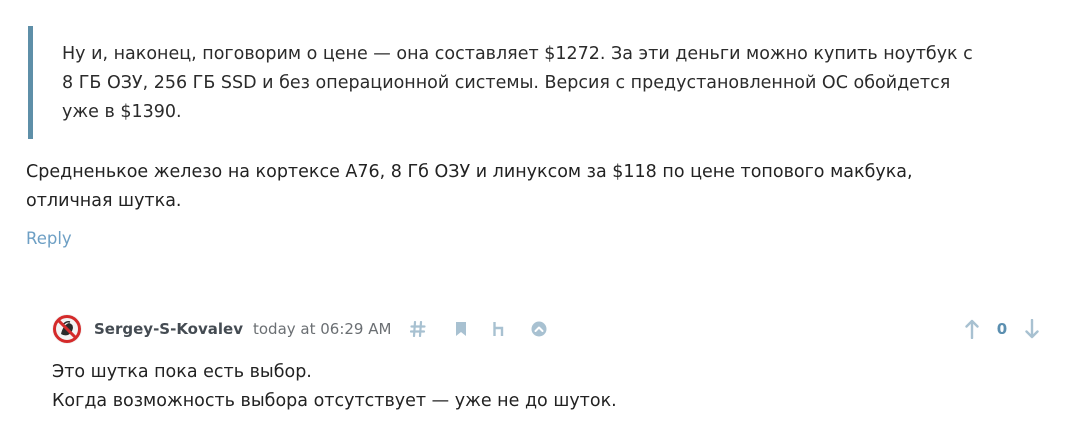 This screenshot has width=1065, height=424. What do you see at coordinates (322, 329) in the screenshot?
I see `timestamp: today at 06:29 AM` at bounding box center [322, 329].